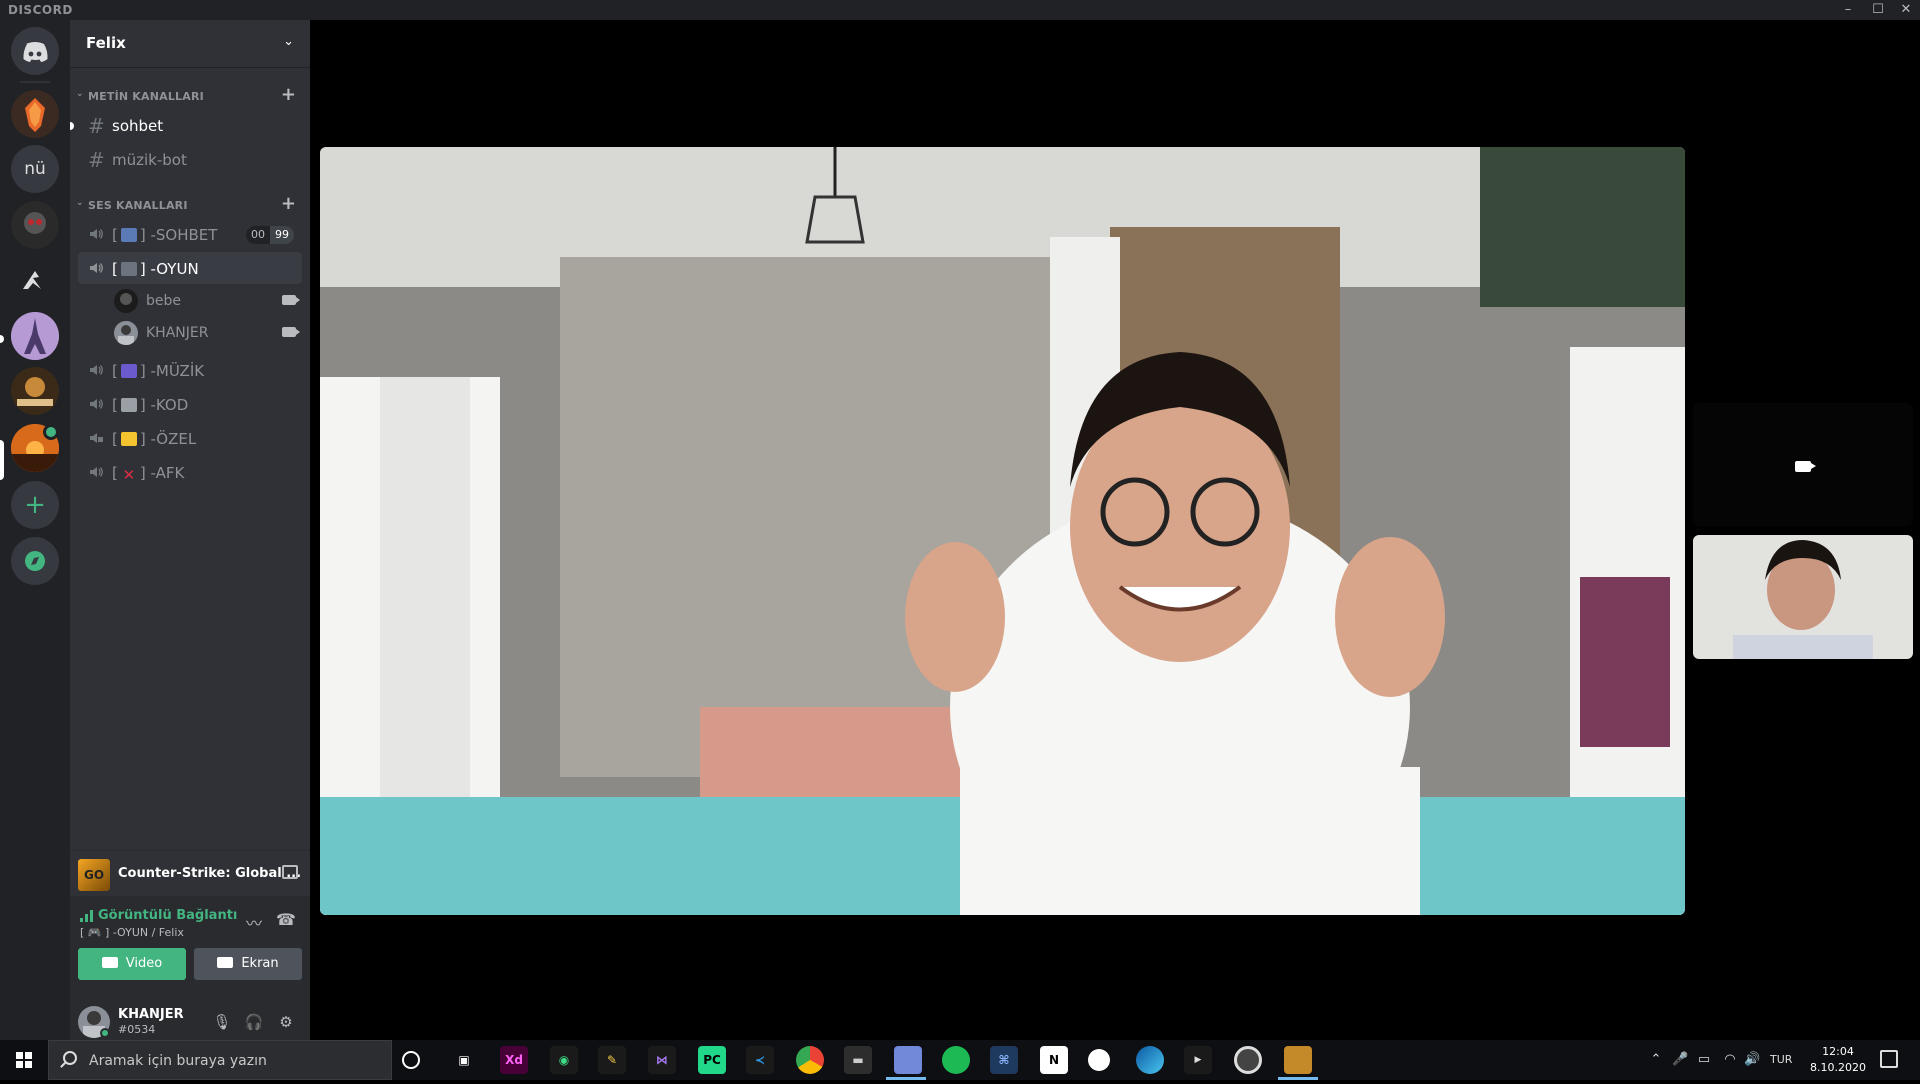  I want to click on discord-logo-icon, so click(35, 52).